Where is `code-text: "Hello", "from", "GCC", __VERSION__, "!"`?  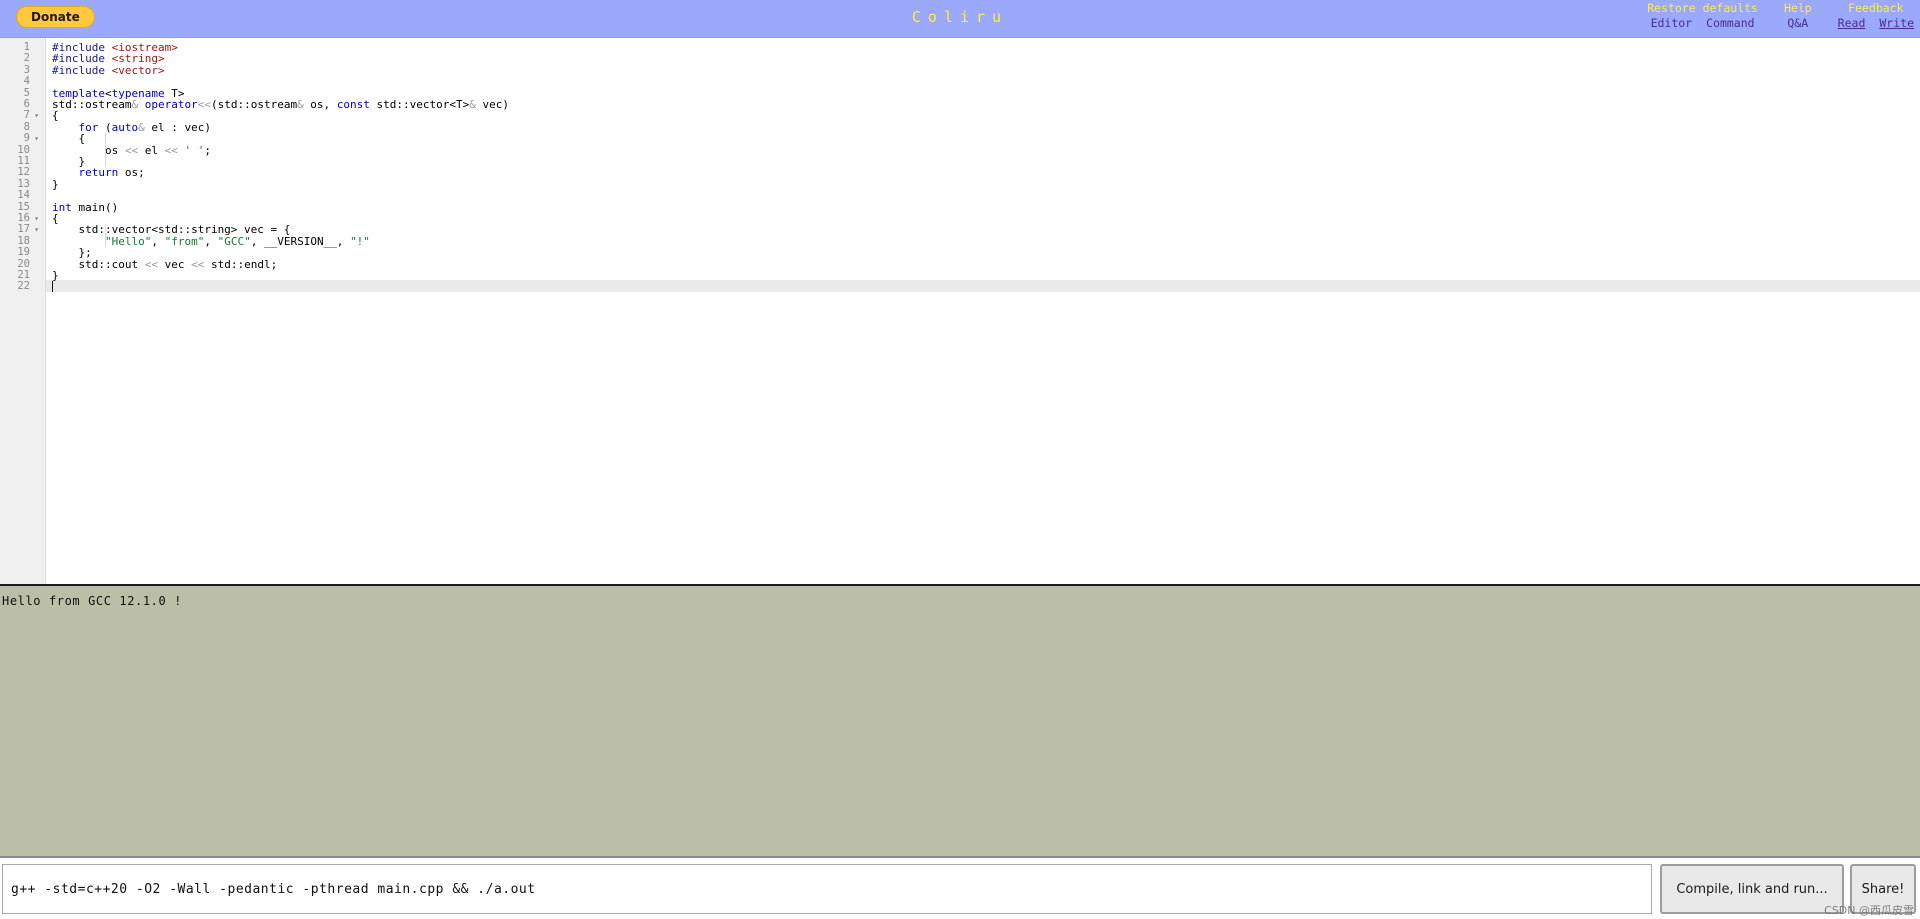 code-text: "Hello", "from", "GCC", __VERSION__, "!" is located at coordinates (237, 241).